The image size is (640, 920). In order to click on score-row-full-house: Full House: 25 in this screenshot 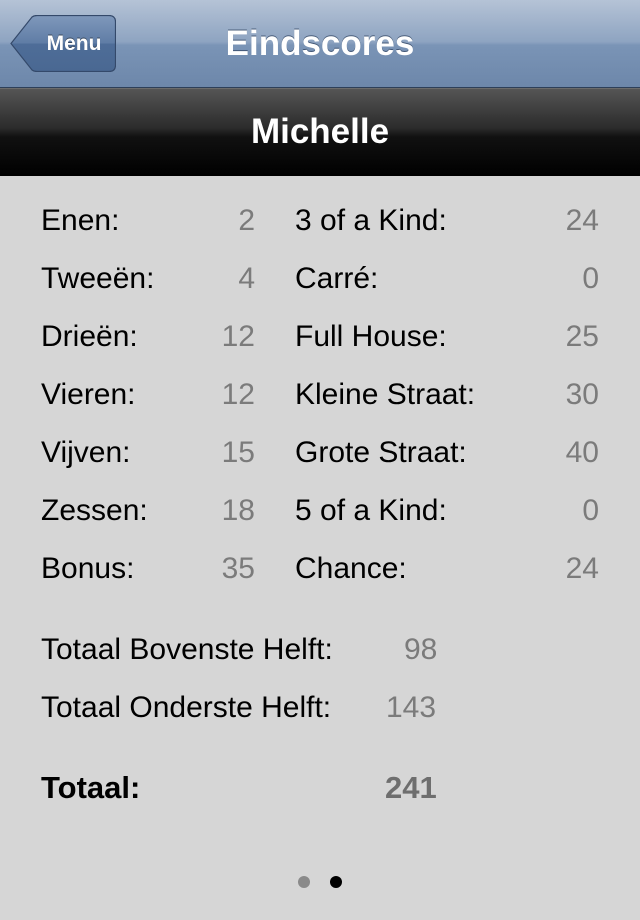, I will do `click(447, 337)`.